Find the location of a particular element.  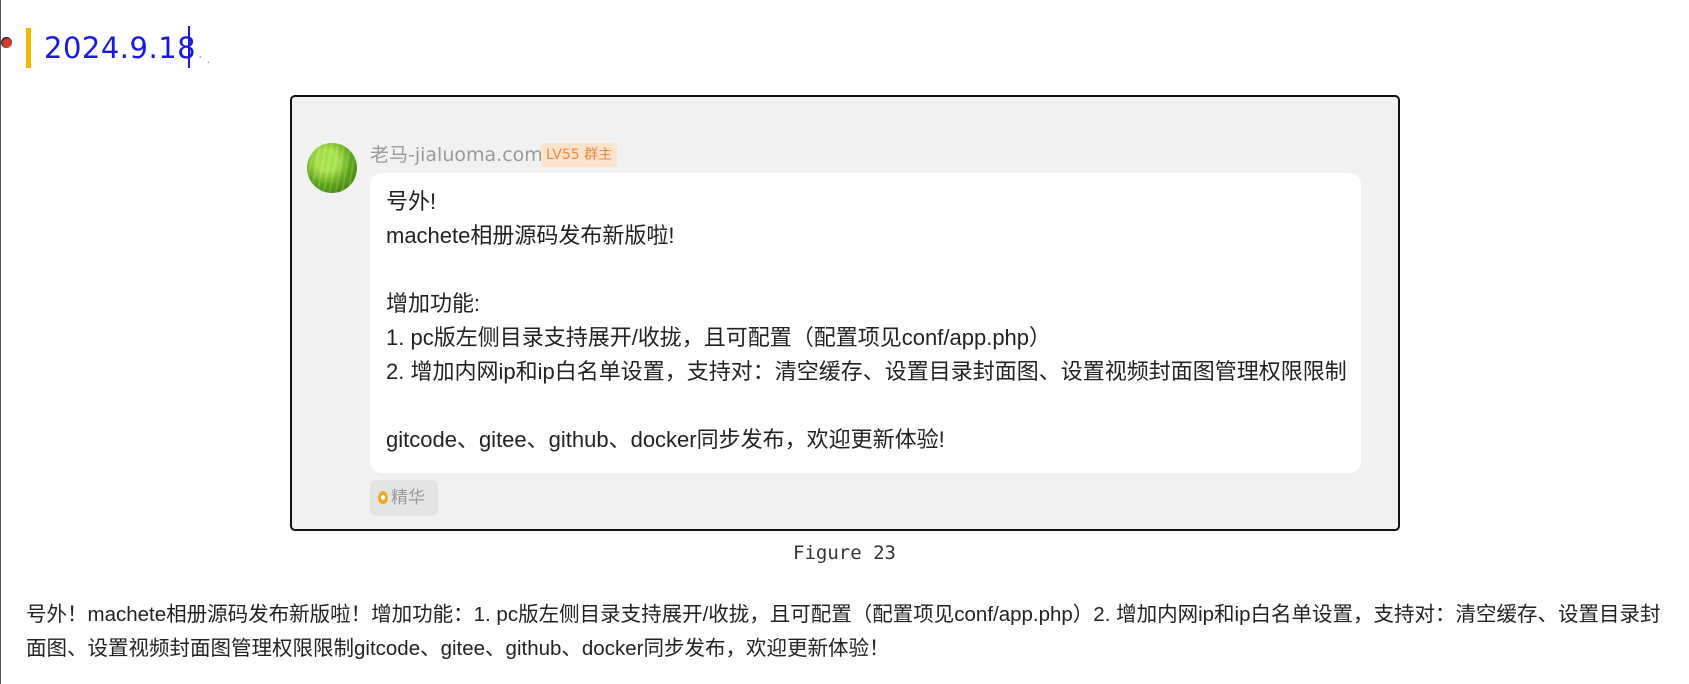

drag-handle-icon: ⠁⠄ is located at coordinates (206, 61).